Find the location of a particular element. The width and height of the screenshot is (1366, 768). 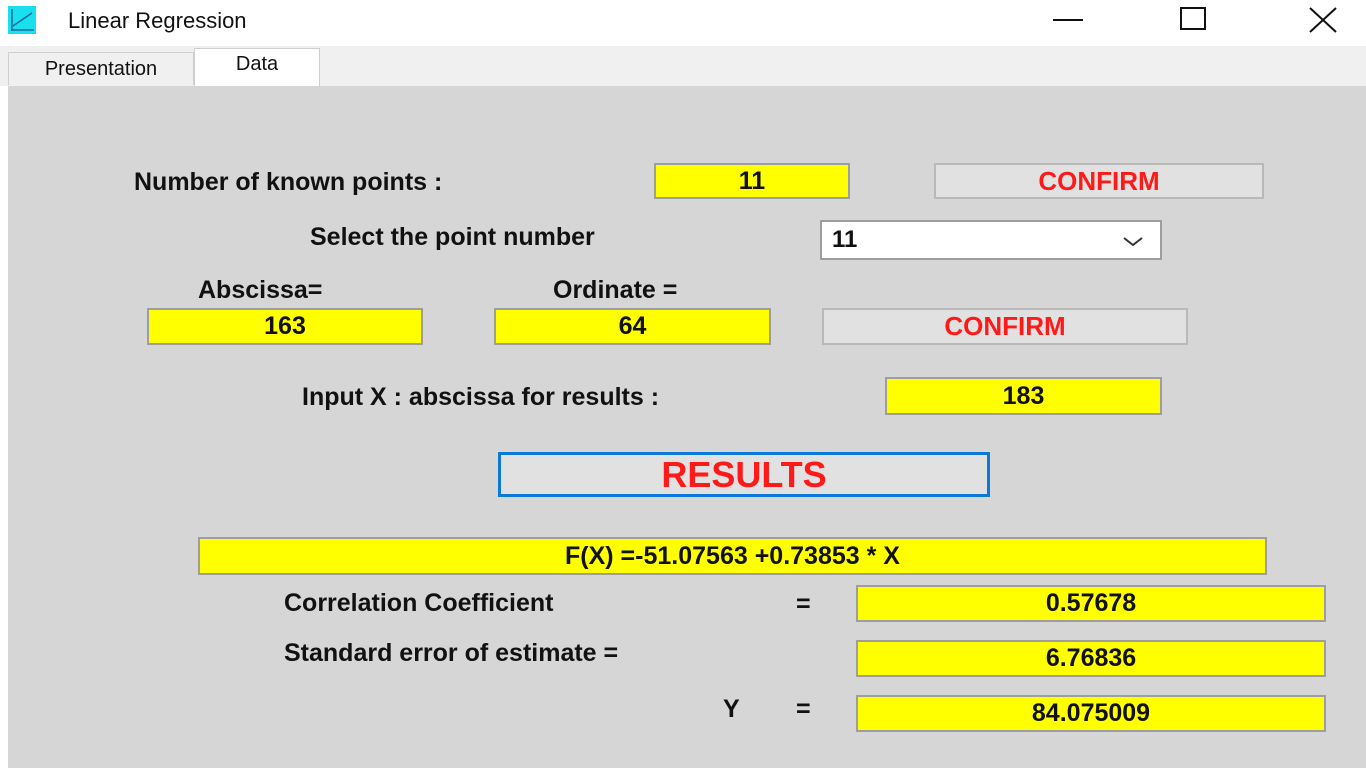

select-point-label: Select the point number is located at coordinates (452, 237).